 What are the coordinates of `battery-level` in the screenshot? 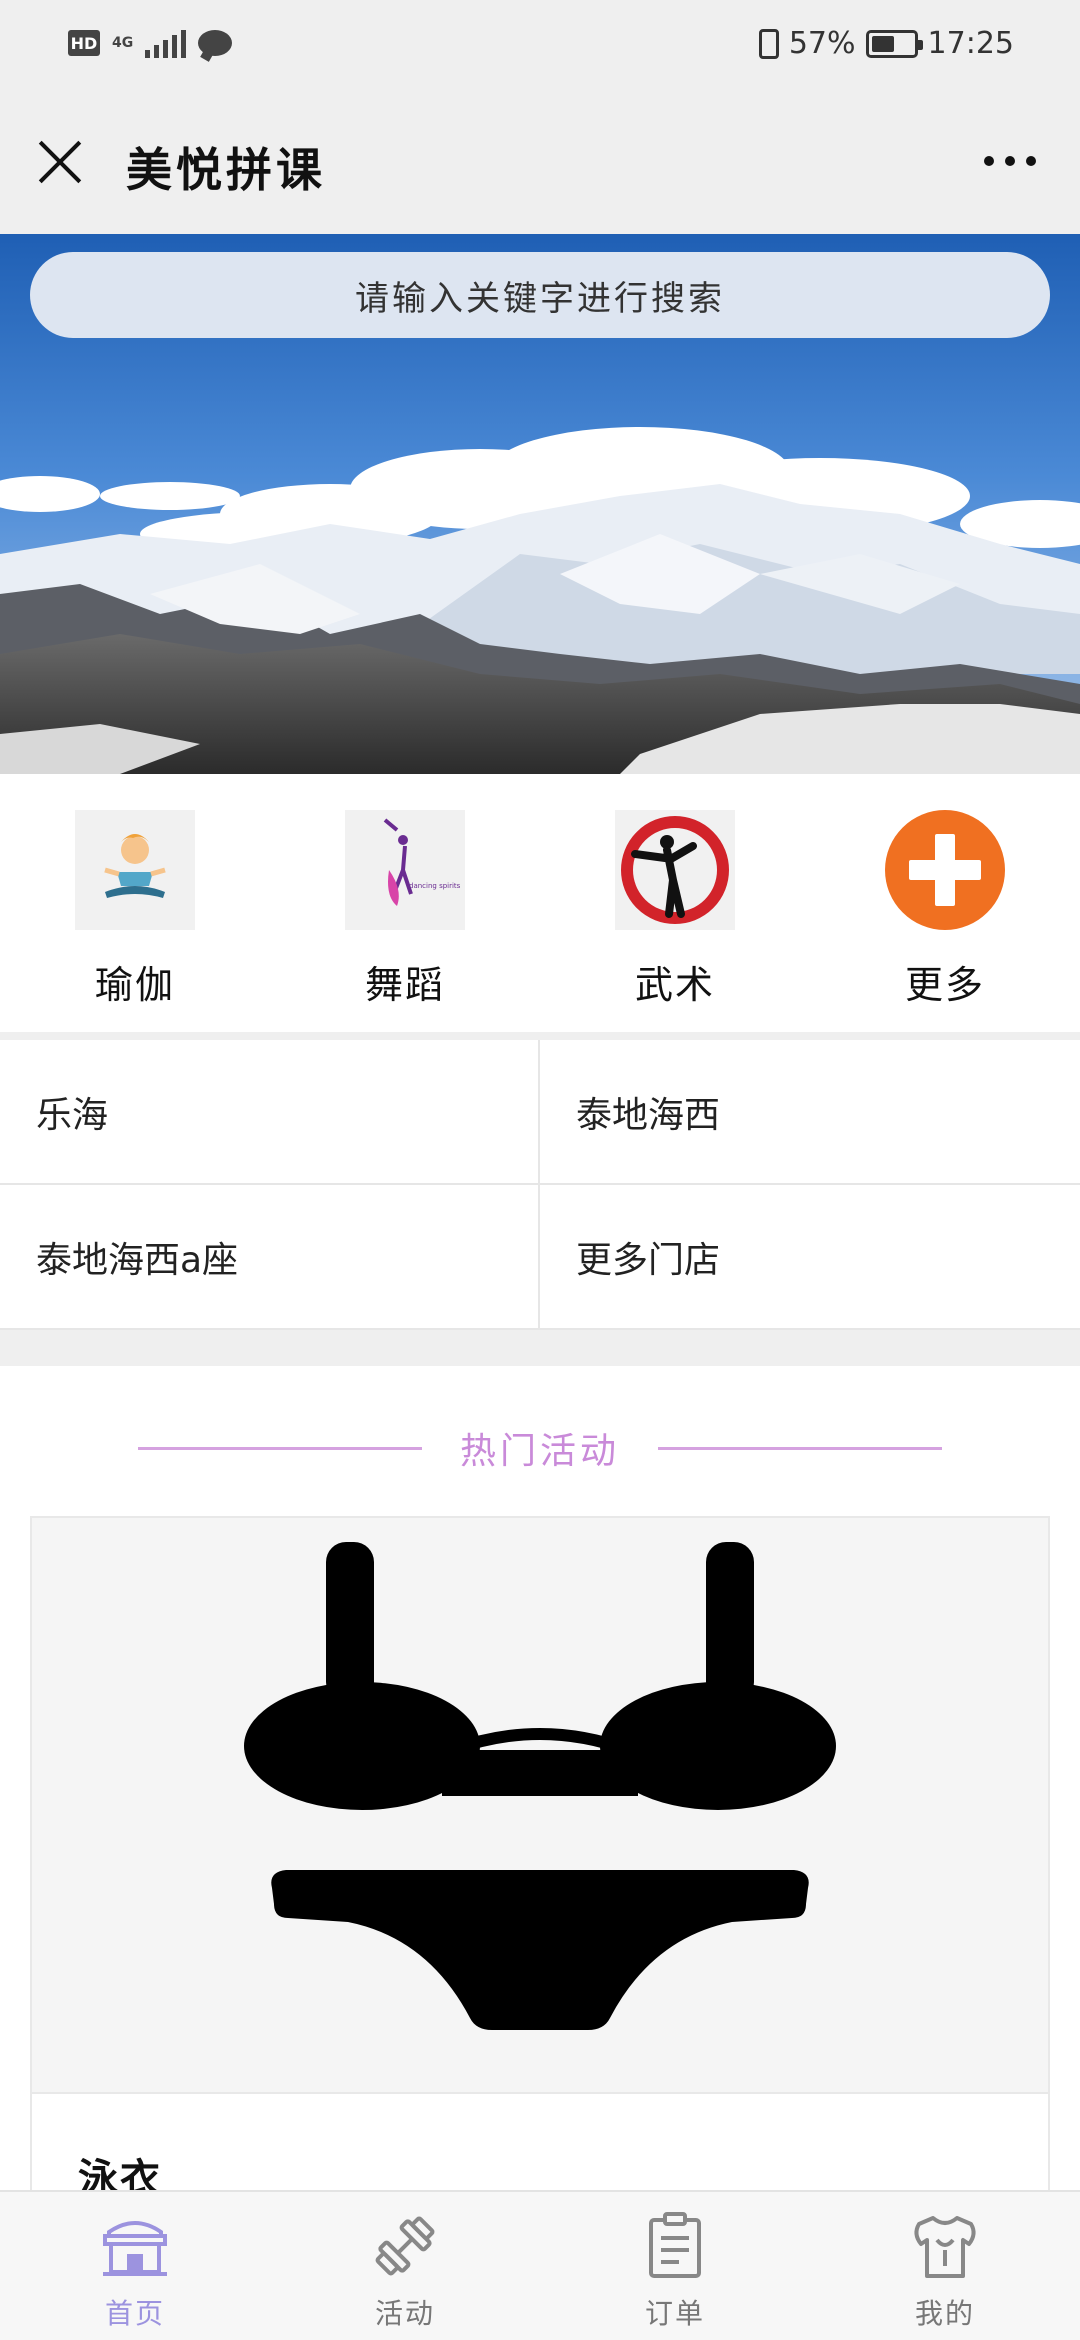 It's located at (883, 43).